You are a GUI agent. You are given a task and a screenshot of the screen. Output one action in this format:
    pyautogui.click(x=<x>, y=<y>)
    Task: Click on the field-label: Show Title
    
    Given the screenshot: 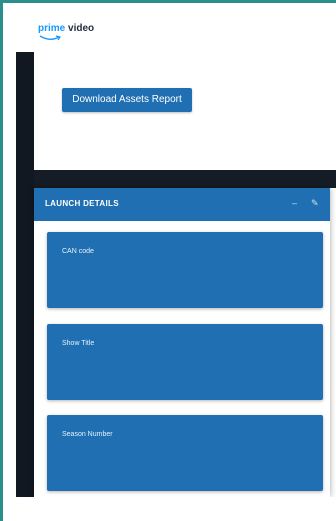 What is the action you would take?
    pyautogui.click(x=78, y=343)
    